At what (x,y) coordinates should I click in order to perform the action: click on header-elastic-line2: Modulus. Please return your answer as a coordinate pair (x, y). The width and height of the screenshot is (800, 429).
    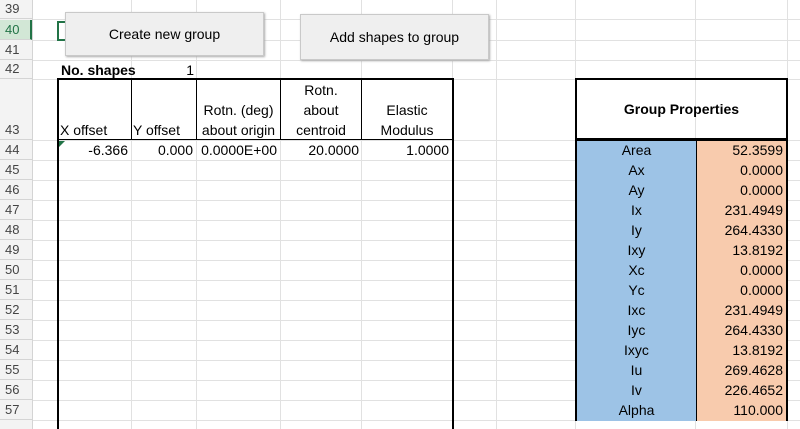
    Looking at the image, I should click on (407, 130).